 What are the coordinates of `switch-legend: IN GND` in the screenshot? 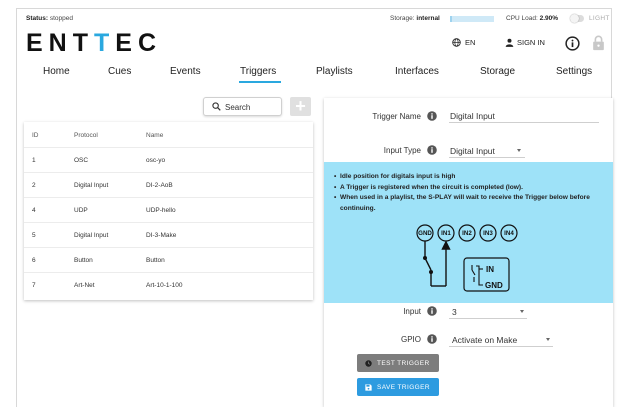 It's located at (486, 274).